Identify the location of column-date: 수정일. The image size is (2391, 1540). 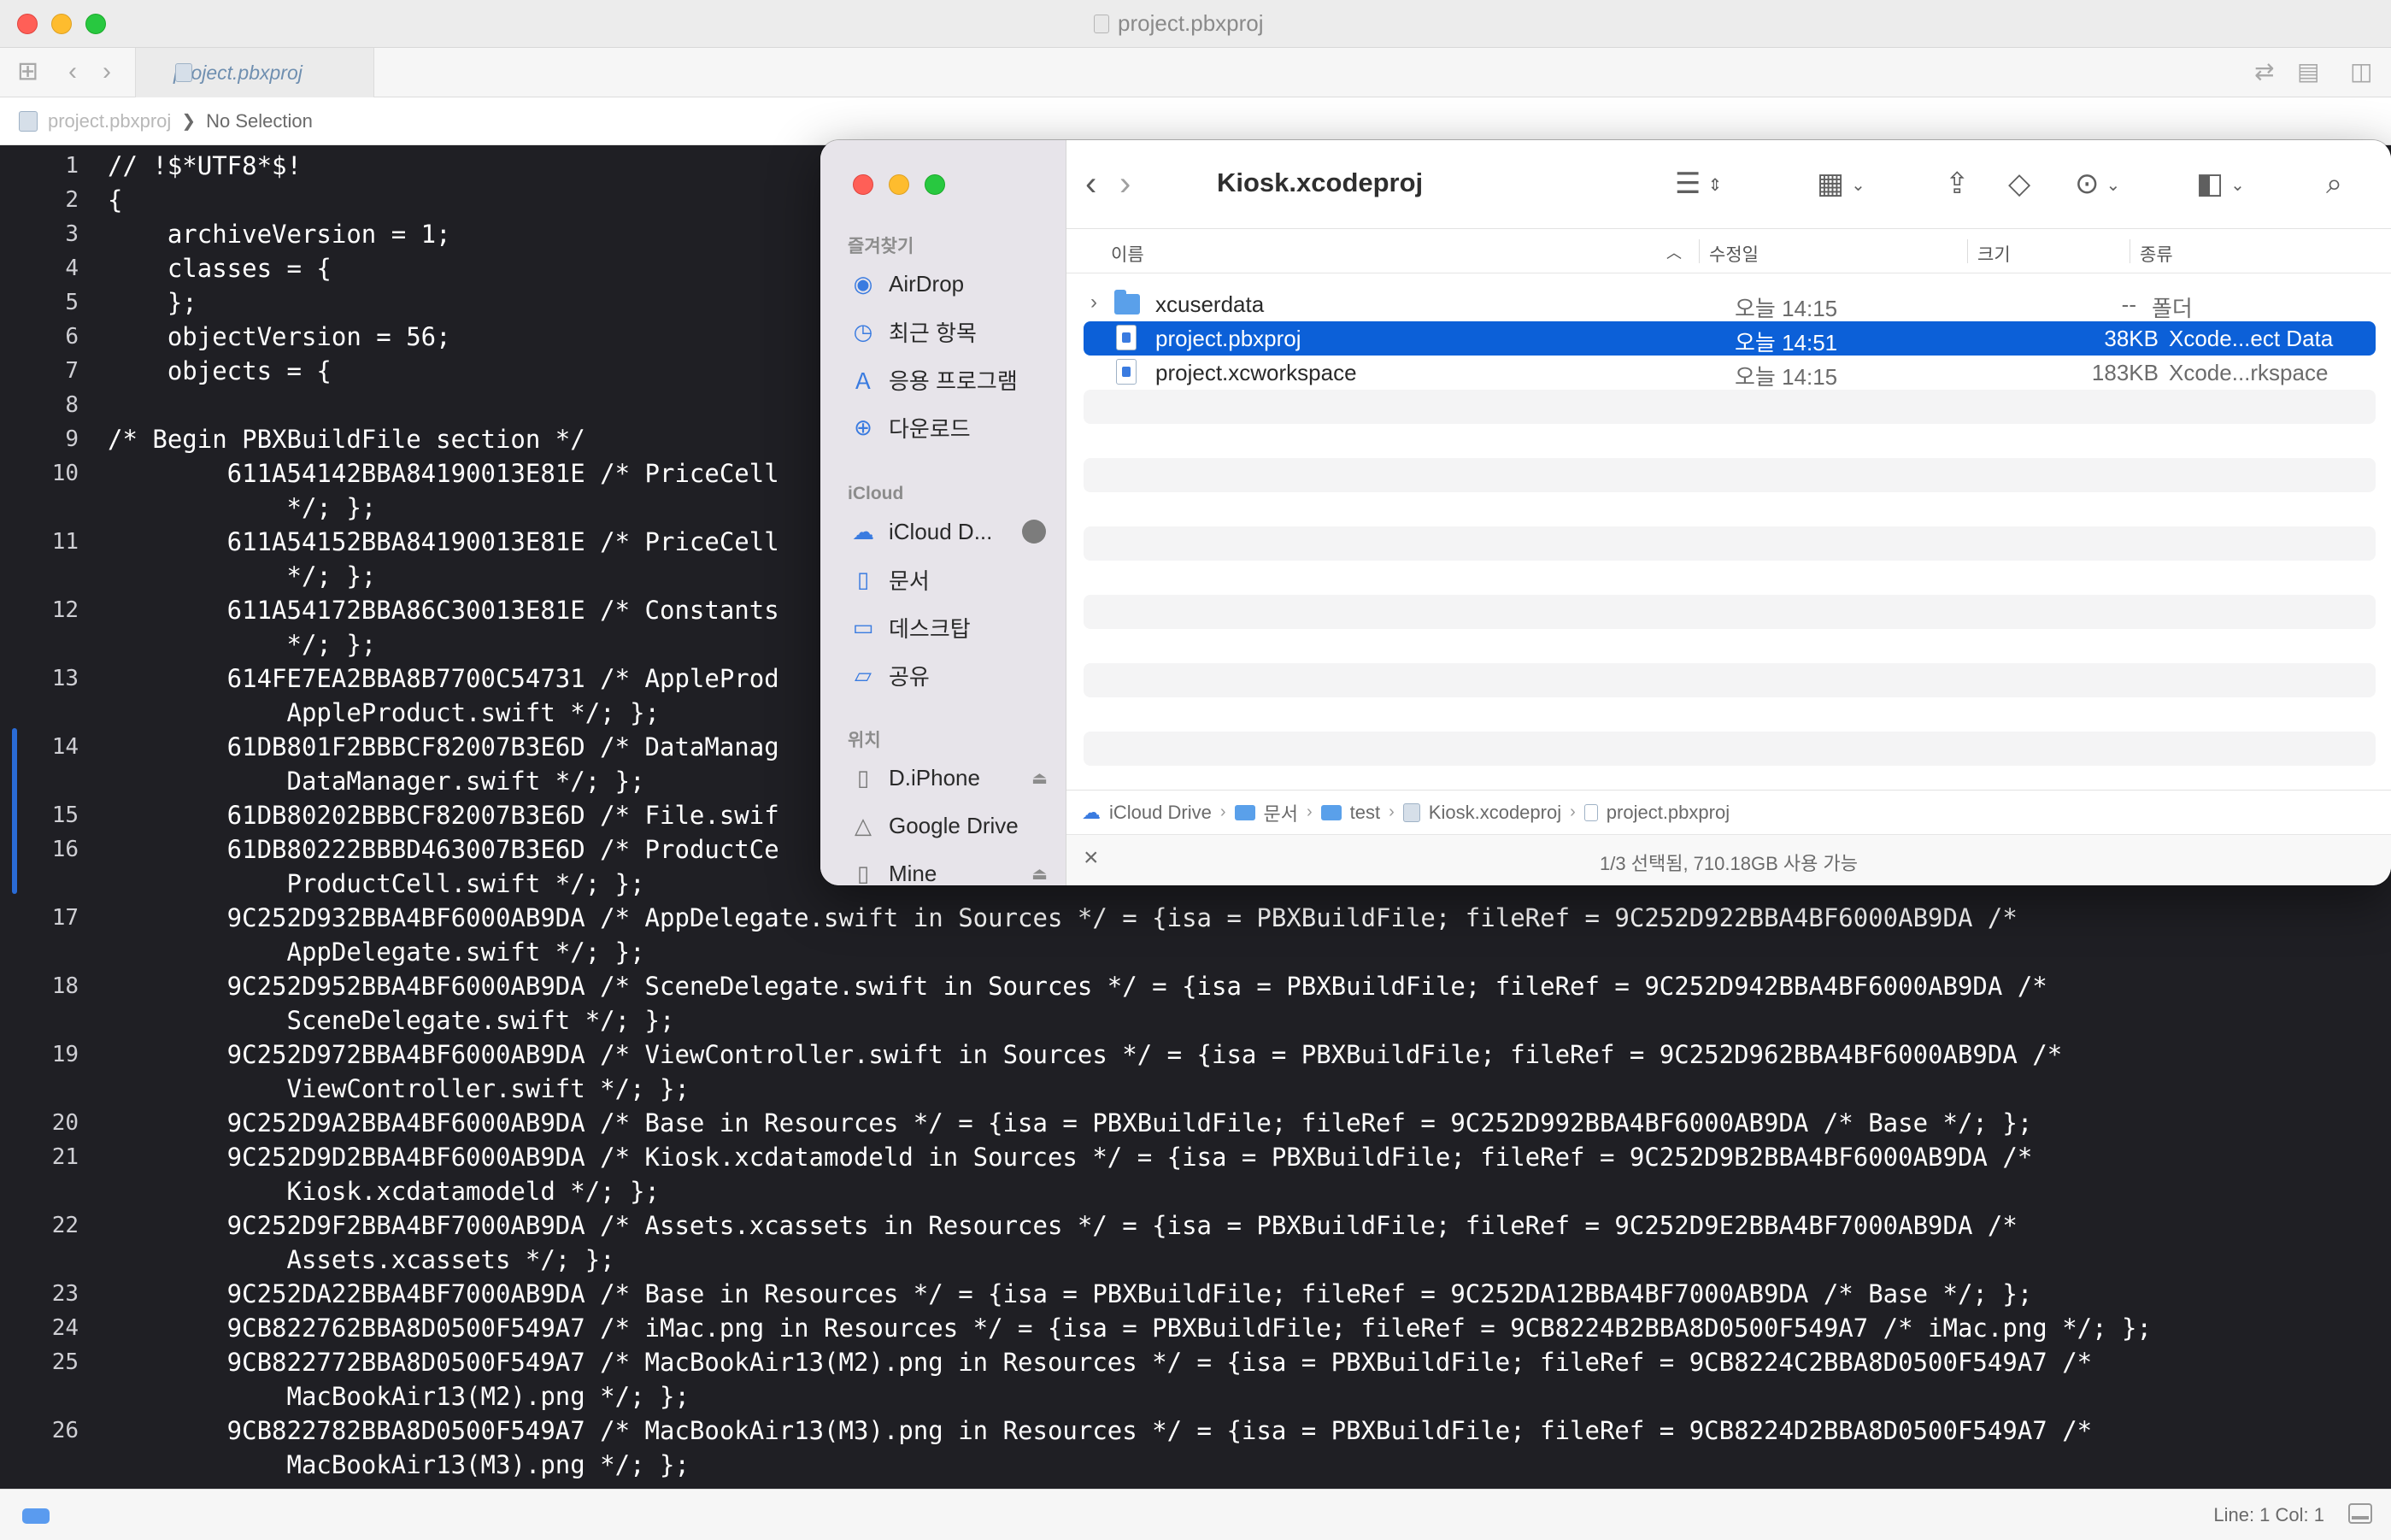
(1734, 254).